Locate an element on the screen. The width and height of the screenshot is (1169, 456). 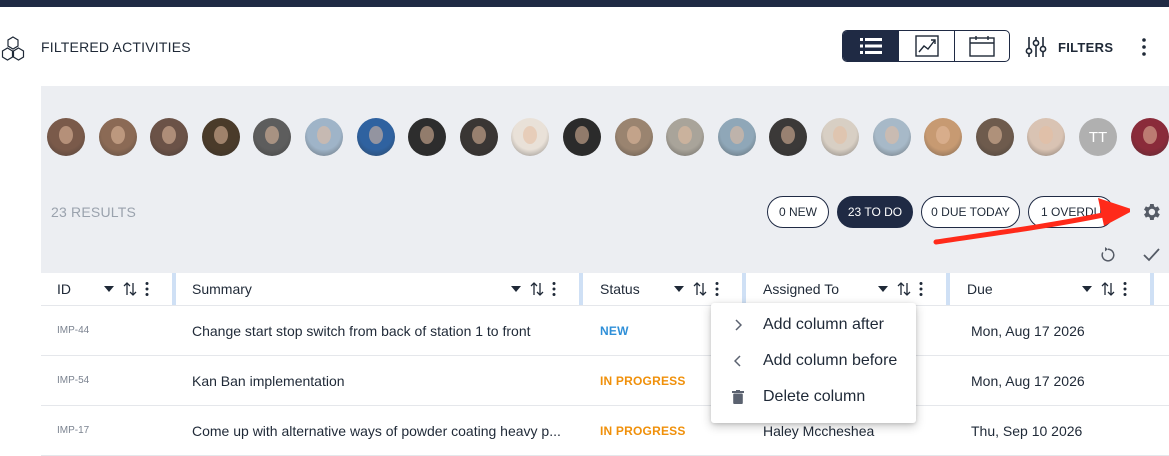
column-header-summary: Summary is located at coordinates (222, 289).